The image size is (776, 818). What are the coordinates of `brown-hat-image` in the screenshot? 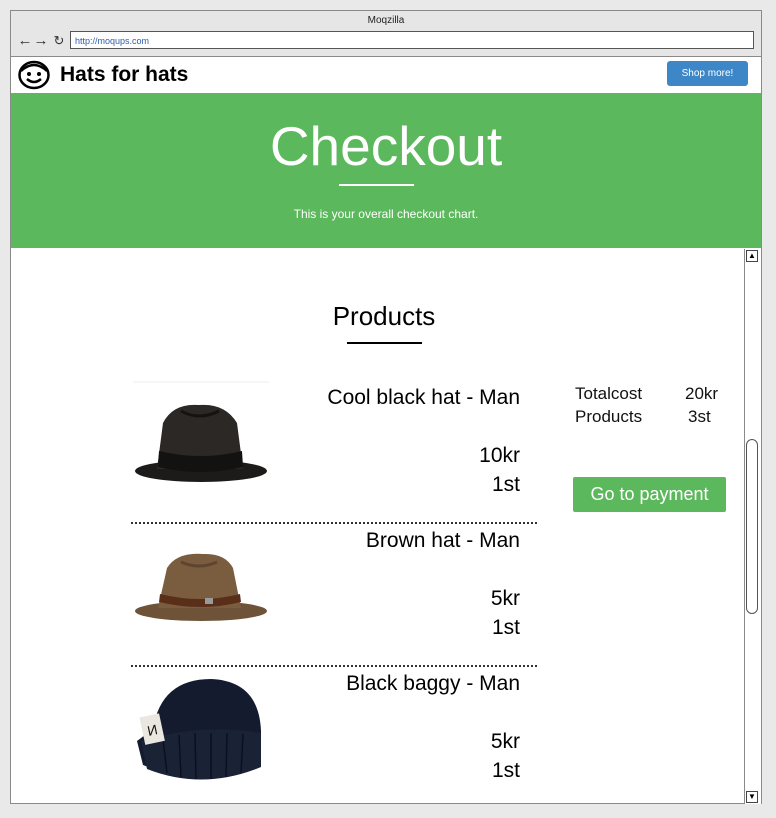 It's located at (201, 587).